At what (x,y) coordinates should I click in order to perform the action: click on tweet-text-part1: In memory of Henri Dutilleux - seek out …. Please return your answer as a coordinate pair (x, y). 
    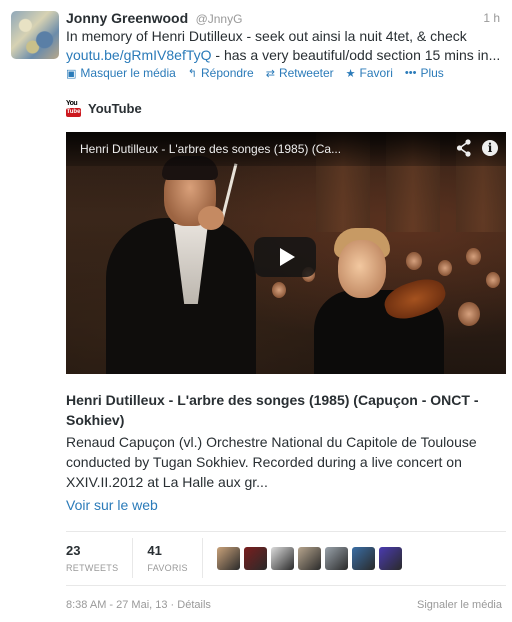
    Looking at the image, I should click on (266, 36).